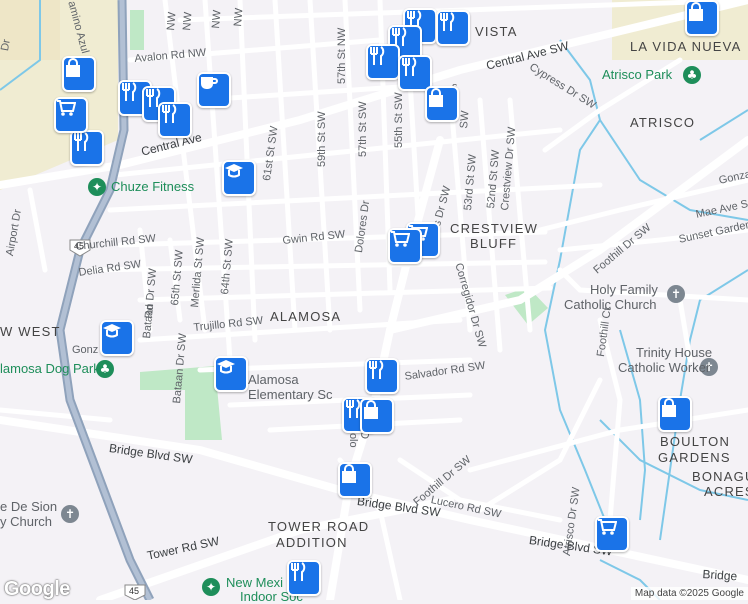 This screenshot has width=748, height=604. I want to click on place-de-sion-1: e De Sion, so click(28, 506).